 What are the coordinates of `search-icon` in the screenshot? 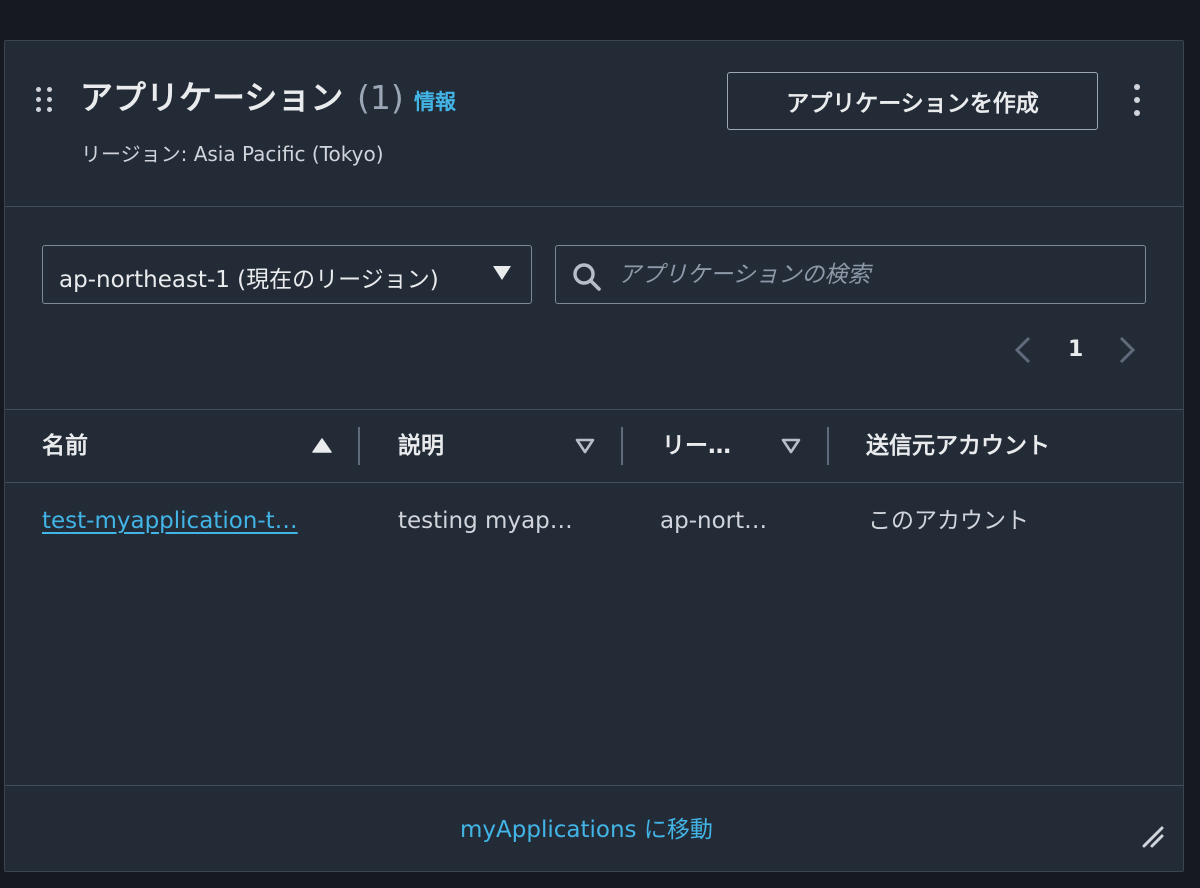 It's located at (587, 277).